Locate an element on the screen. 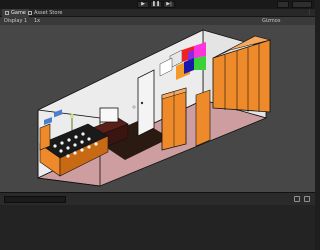 The image size is (320, 250). lock-icon is located at coordinates (307, 199).